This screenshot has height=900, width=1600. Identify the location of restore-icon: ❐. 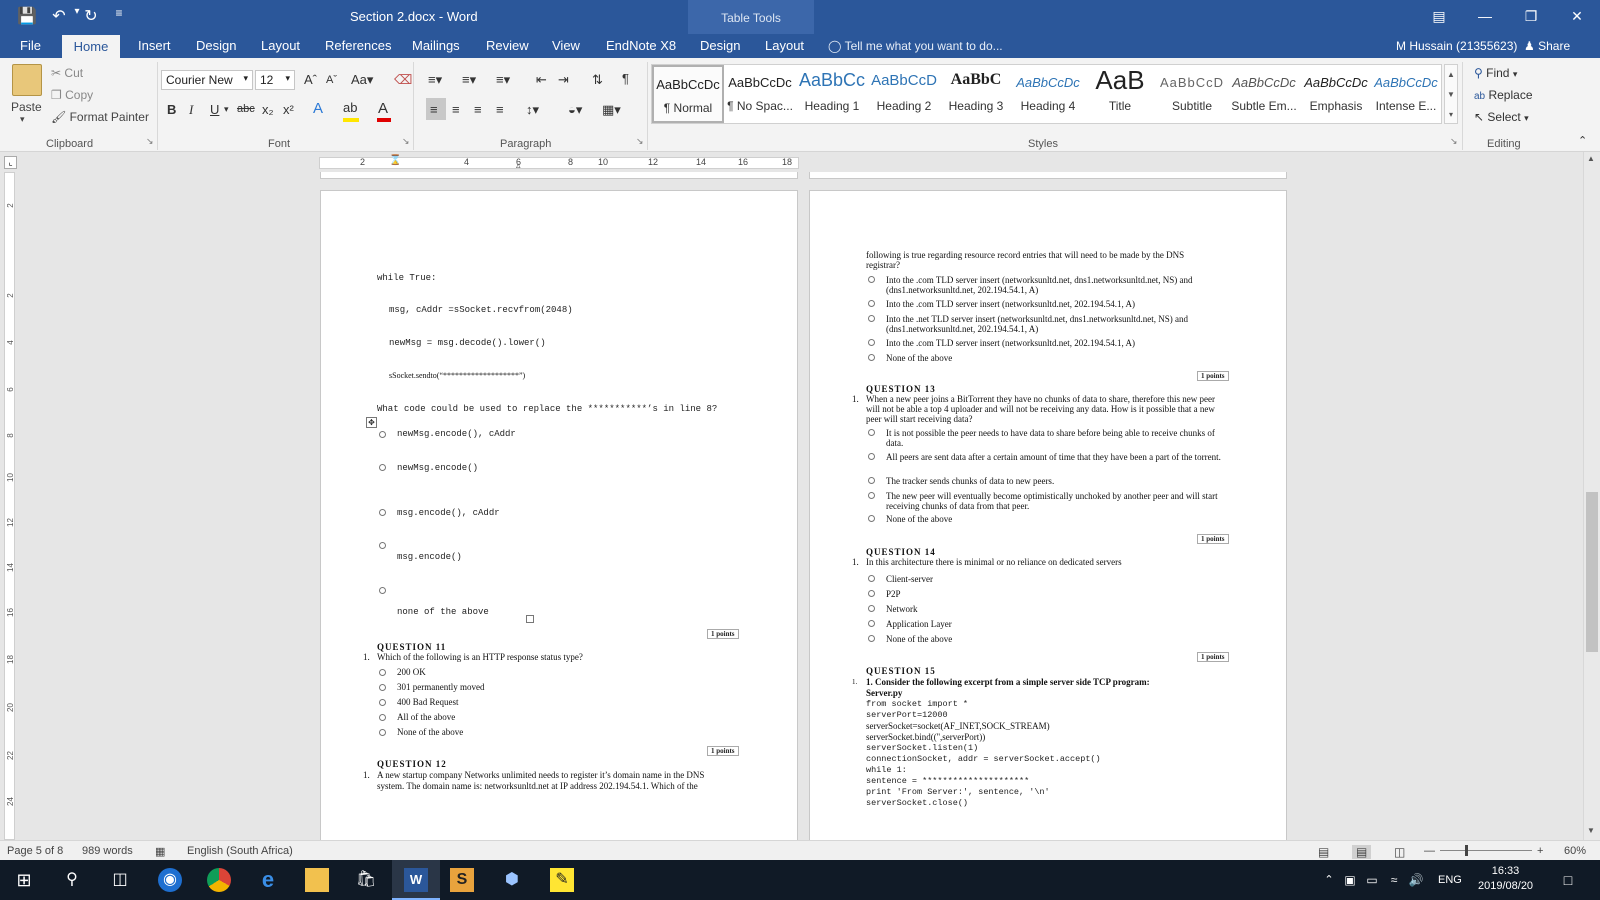
(1531, 16).